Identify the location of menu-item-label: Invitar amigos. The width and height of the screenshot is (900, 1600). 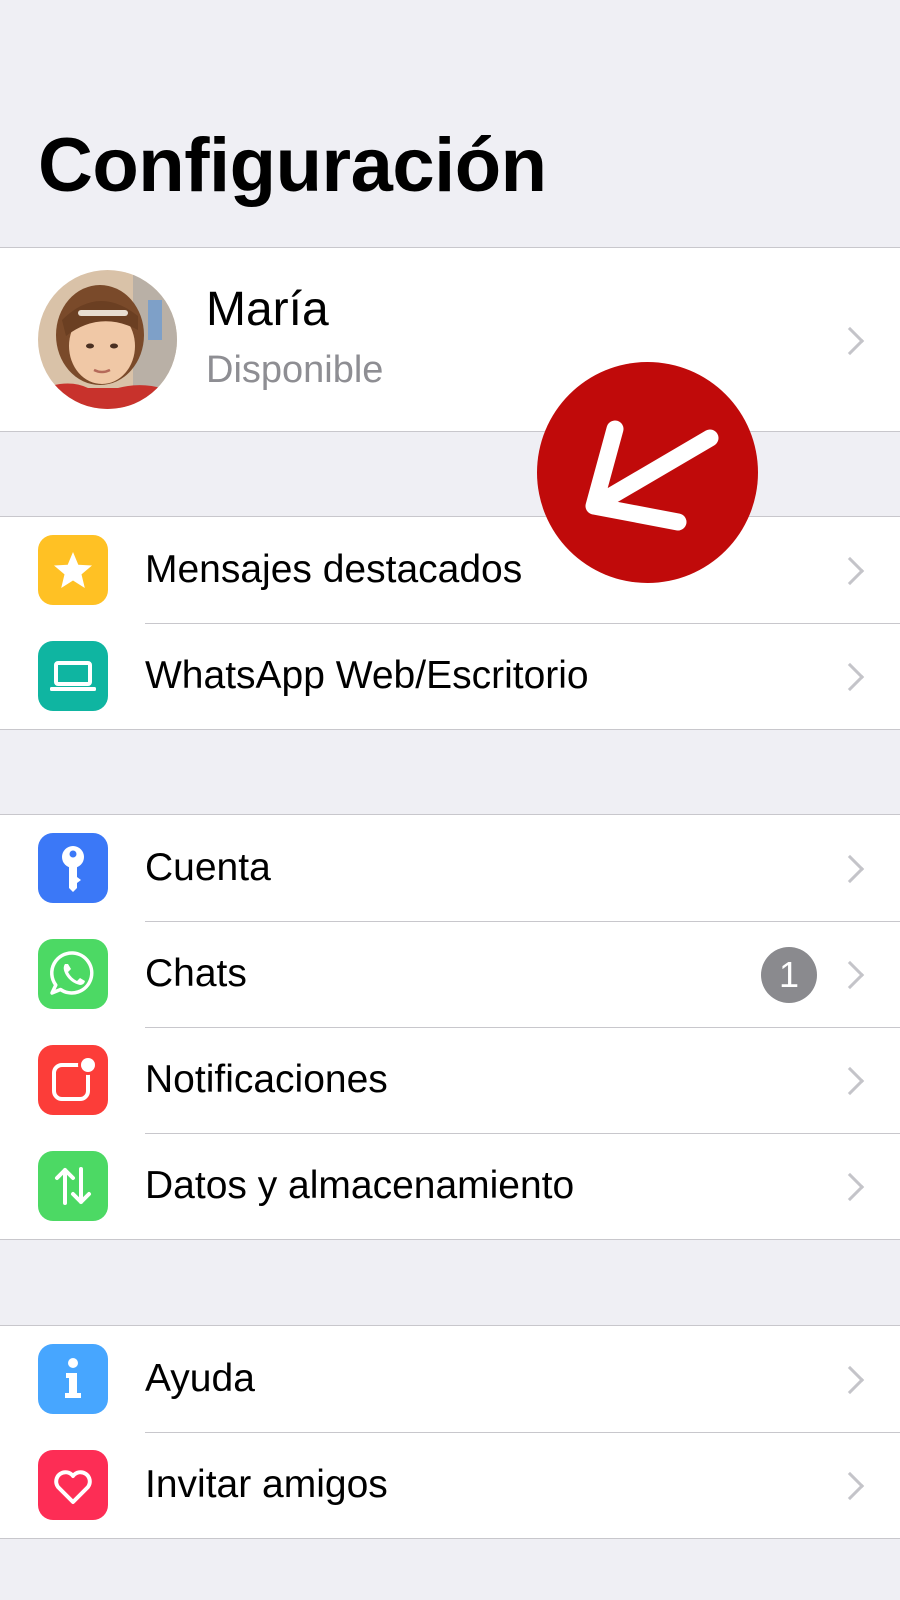
(266, 1484).